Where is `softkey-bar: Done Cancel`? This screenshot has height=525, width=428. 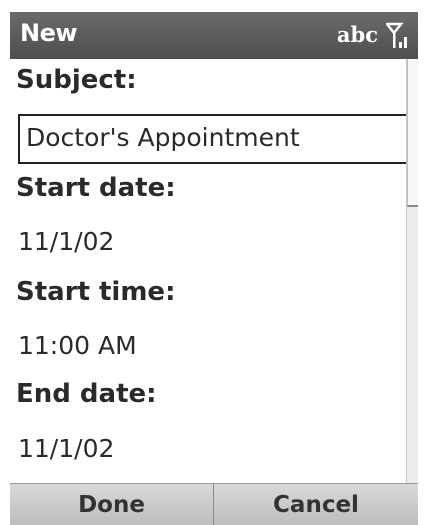
softkey-bar: Done Cancel is located at coordinates (214, 504).